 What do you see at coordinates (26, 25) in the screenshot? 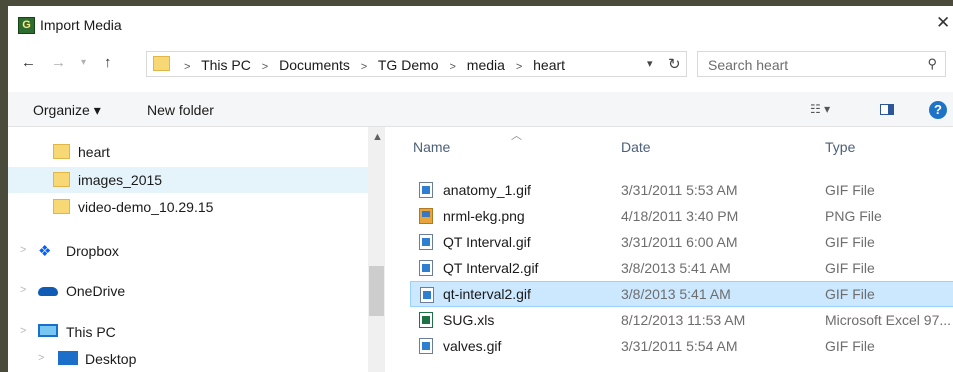
I see `app-icon: G` at bounding box center [26, 25].